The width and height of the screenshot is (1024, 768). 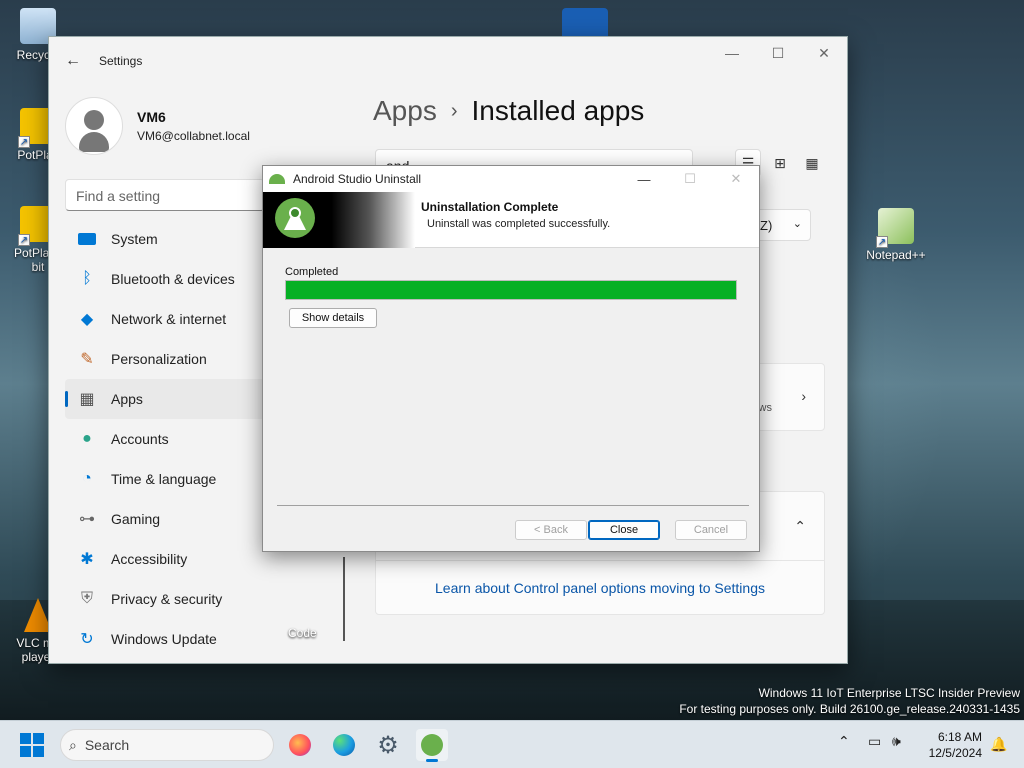 I want to click on network-icon: ◆, so click(x=87, y=319).